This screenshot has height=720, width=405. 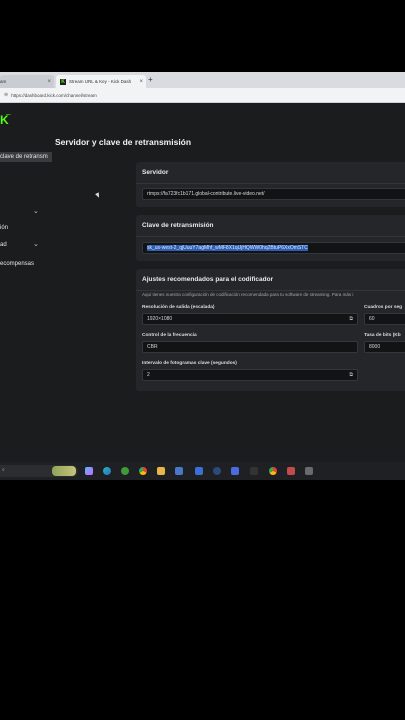 What do you see at coordinates (375, 347) in the screenshot?
I see `bitrate-value: 8000` at bounding box center [375, 347].